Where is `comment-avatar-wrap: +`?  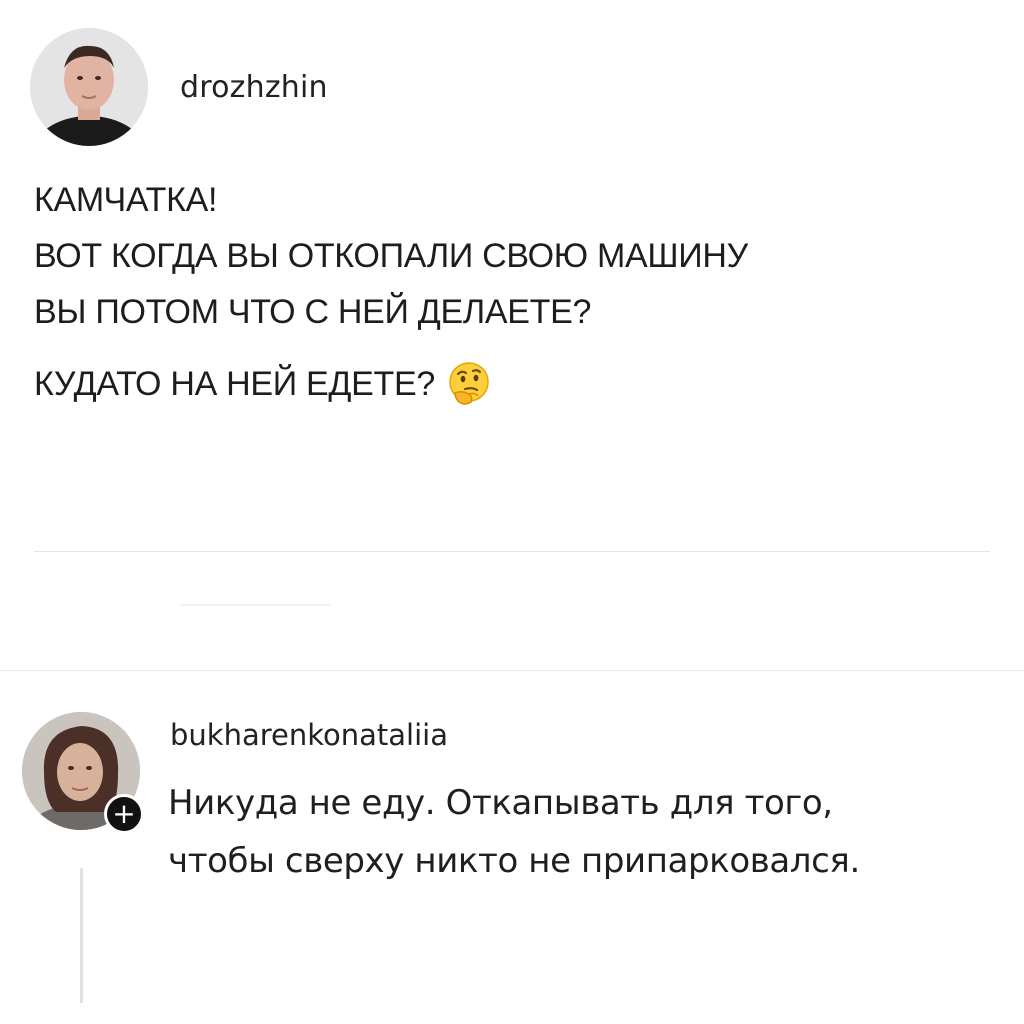 comment-avatar-wrap: + is located at coordinates (84, 774).